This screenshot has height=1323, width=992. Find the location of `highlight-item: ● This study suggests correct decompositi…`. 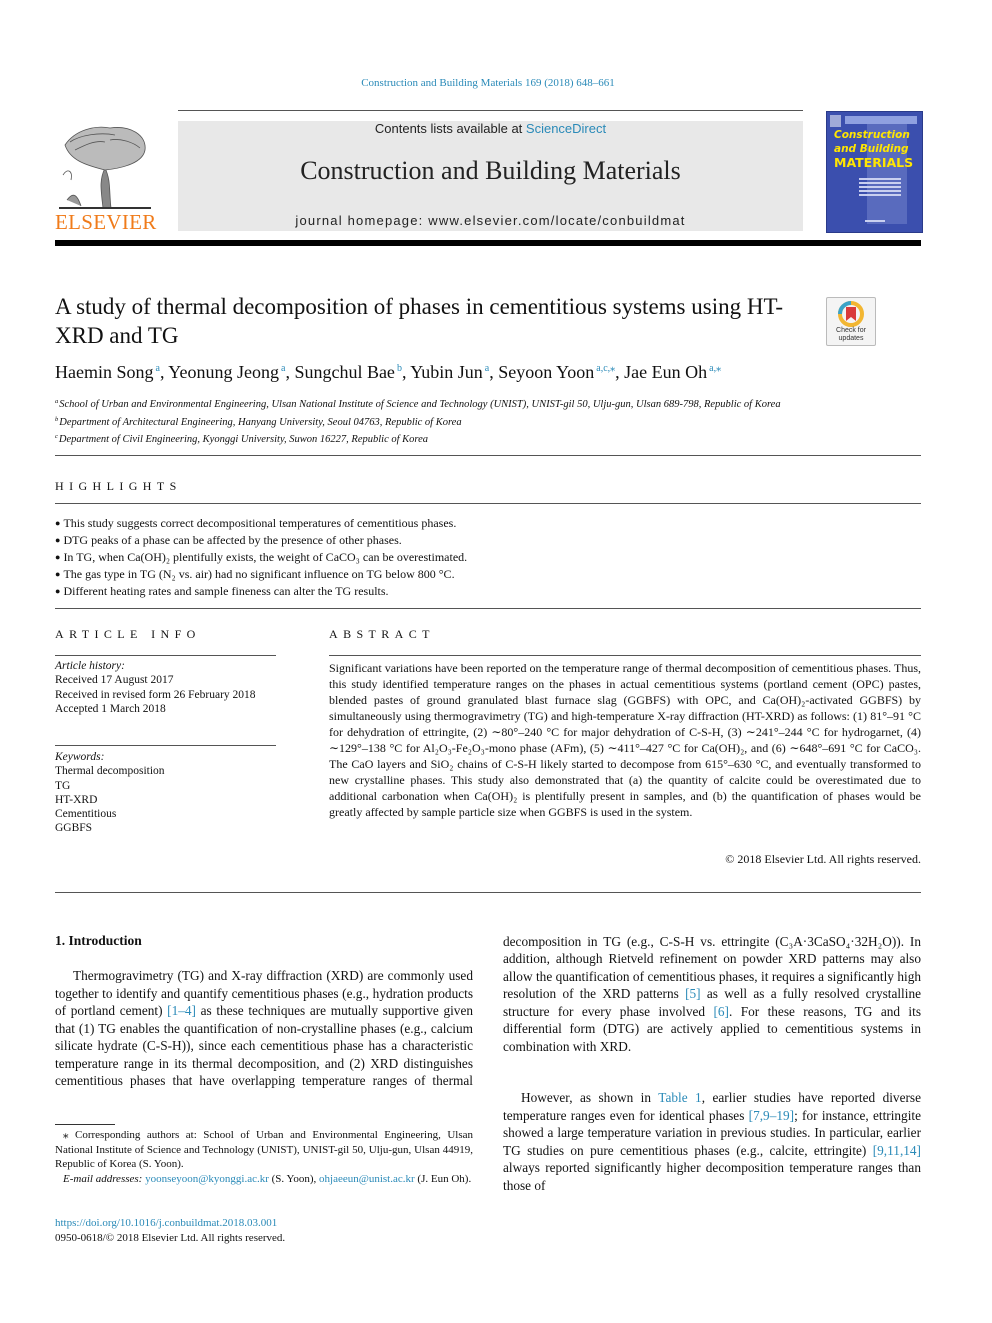

highlight-item: ● This study suggests correct decompositi… is located at coordinates (256, 523).